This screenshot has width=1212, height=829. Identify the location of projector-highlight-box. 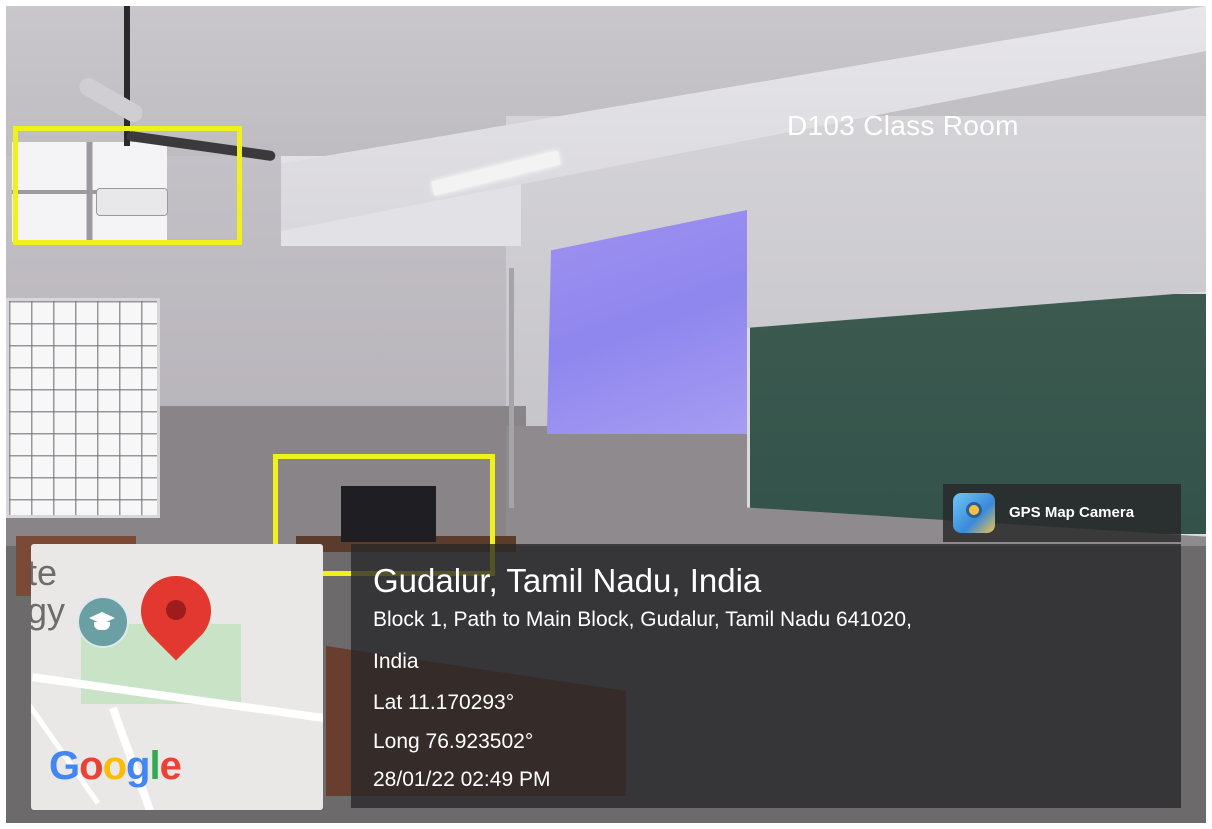
(127, 185).